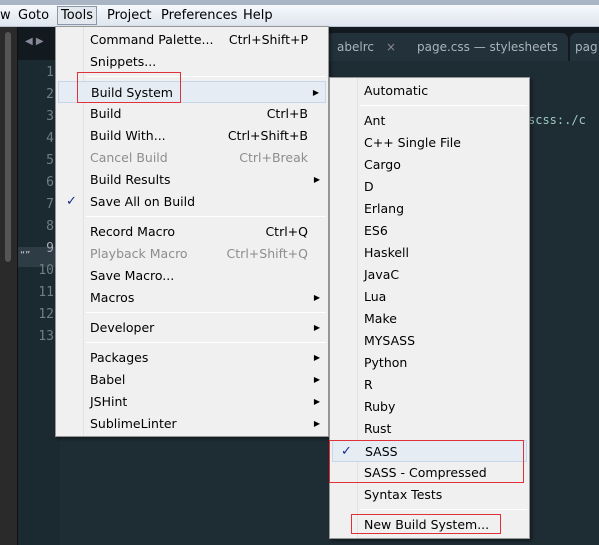  What do you see at coordinates (192, 136) in the screenshot?
I see `menu-item-build-with: Build With... Ctrl+Shift+B` at bounding box center [192, 136].